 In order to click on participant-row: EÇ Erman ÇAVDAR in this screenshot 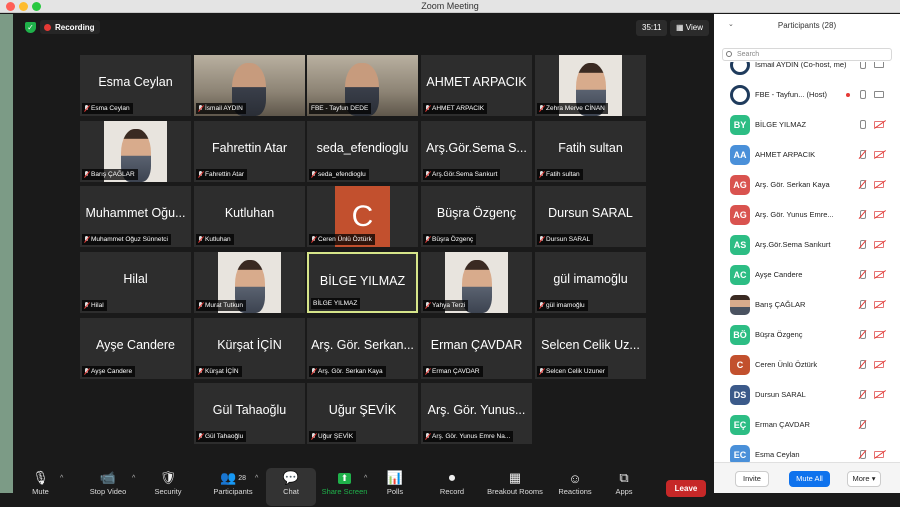, I will do `click(807, 425)`.